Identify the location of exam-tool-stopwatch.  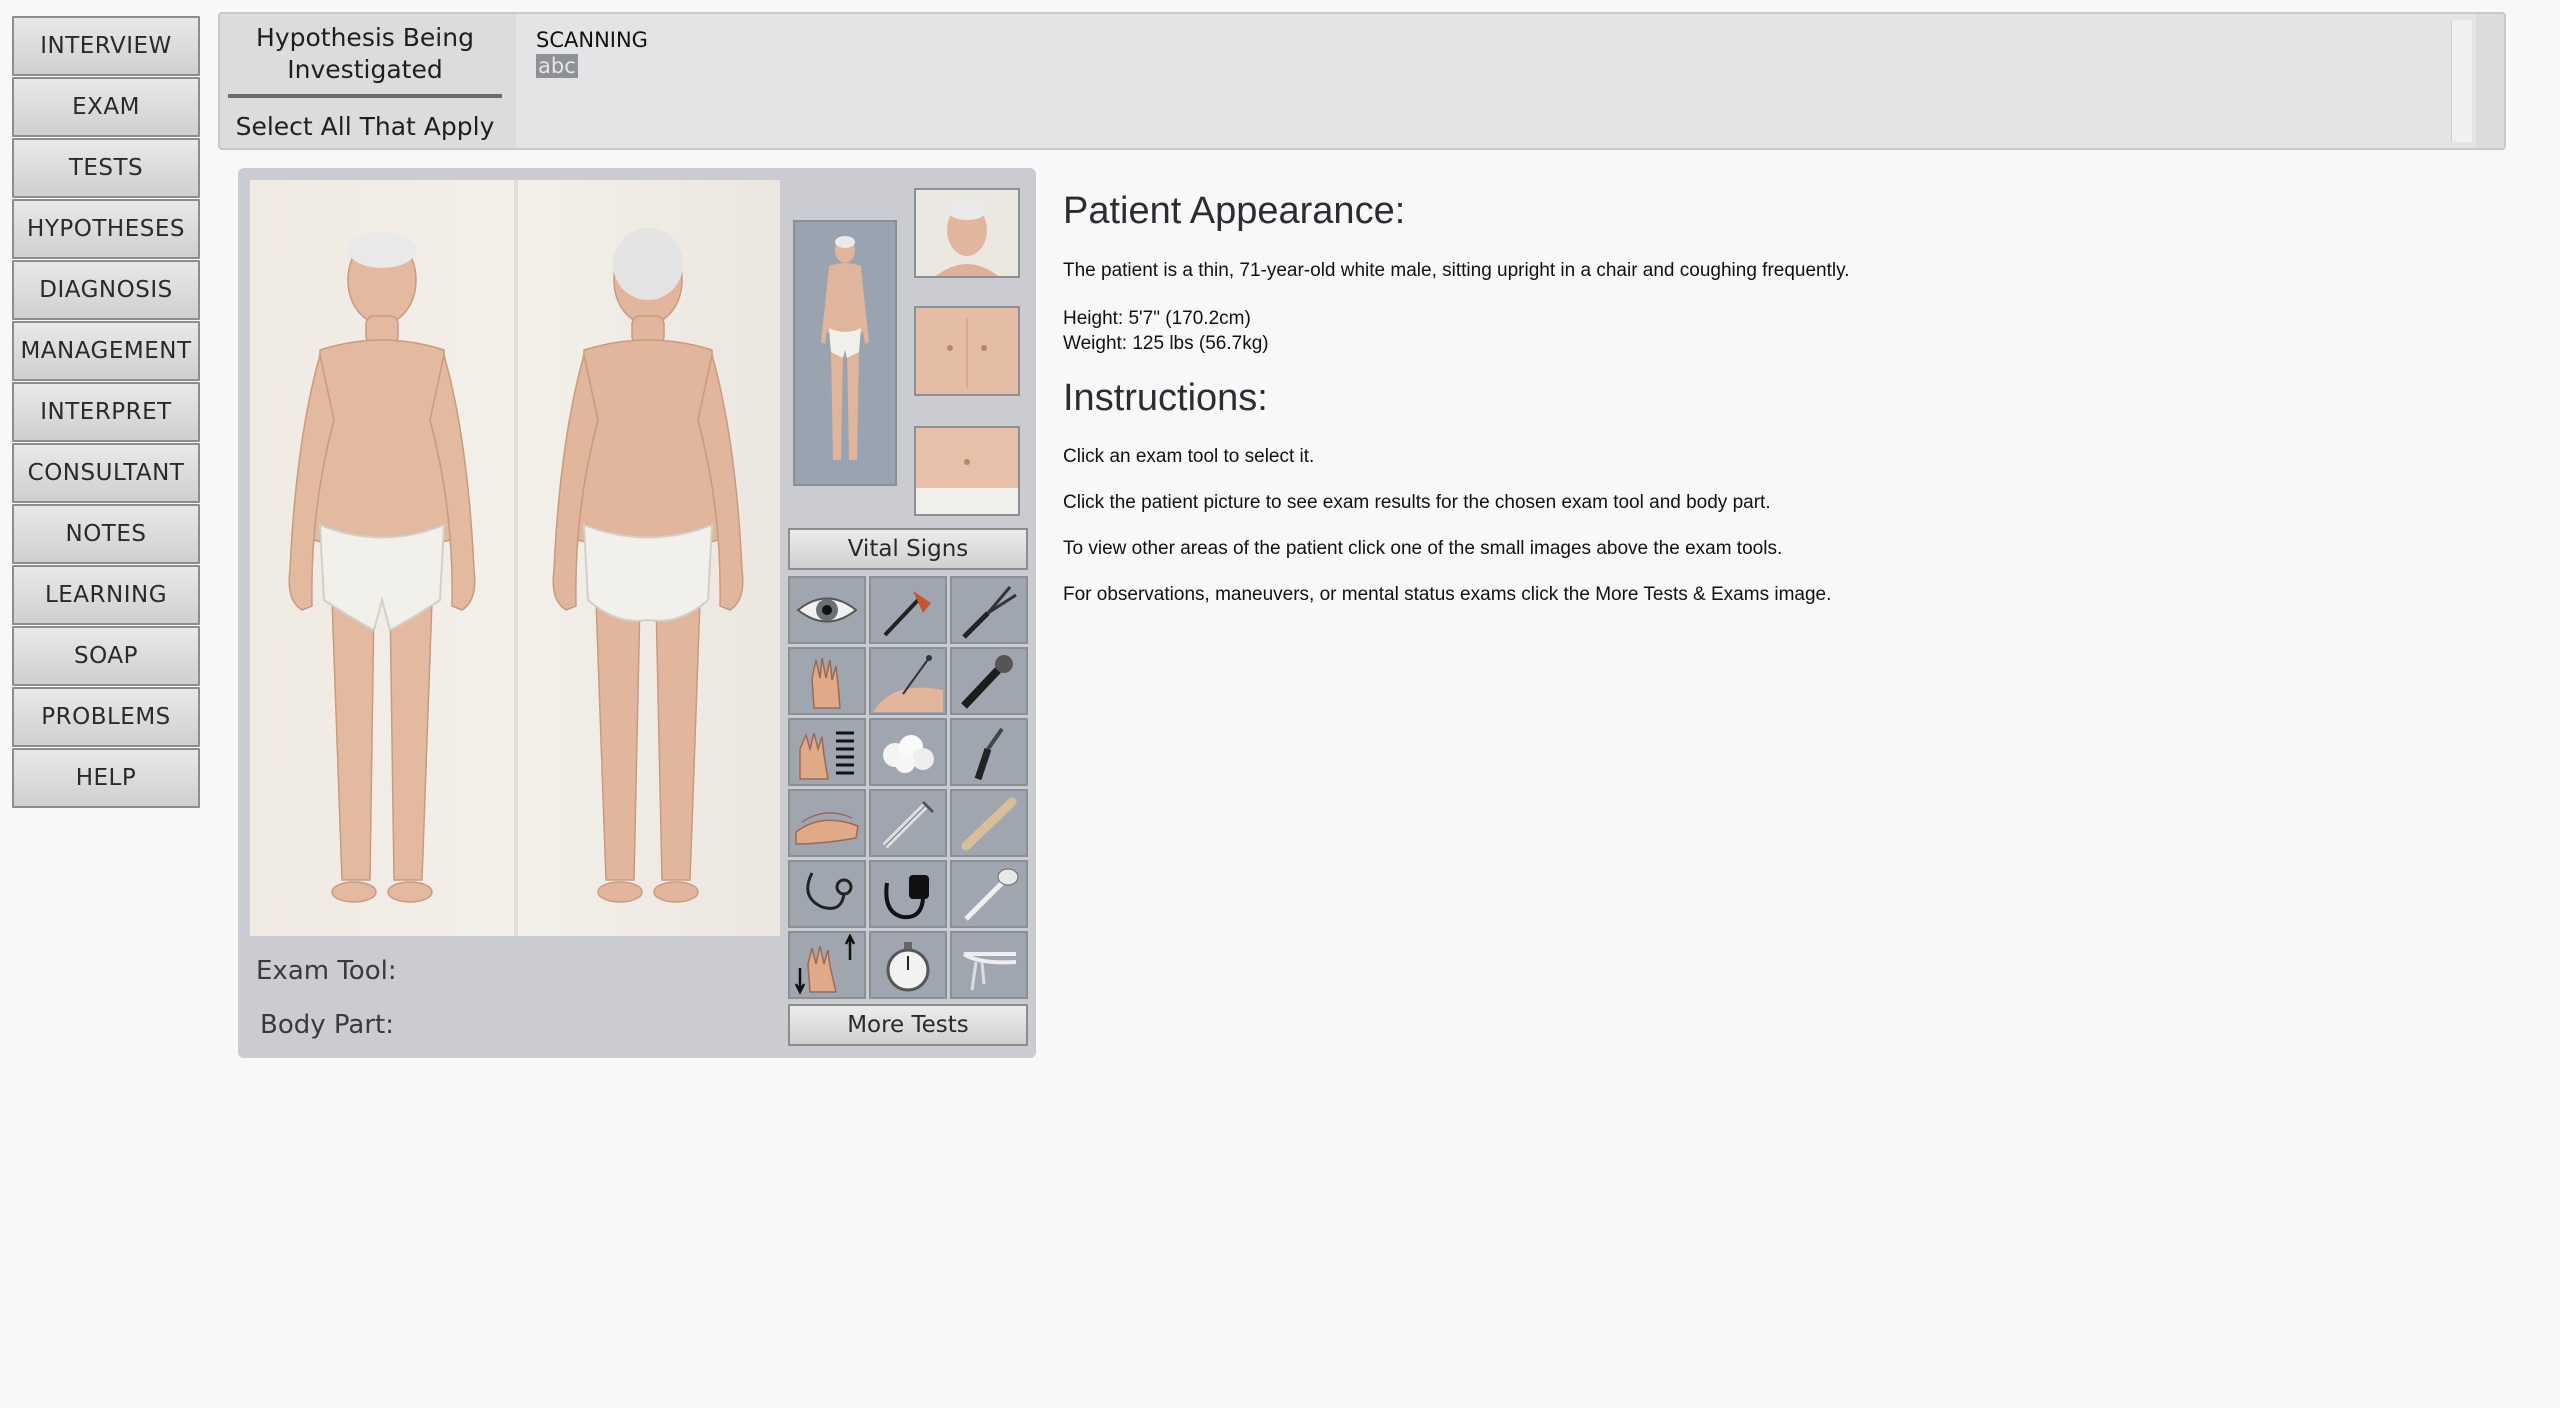
(908, 965).